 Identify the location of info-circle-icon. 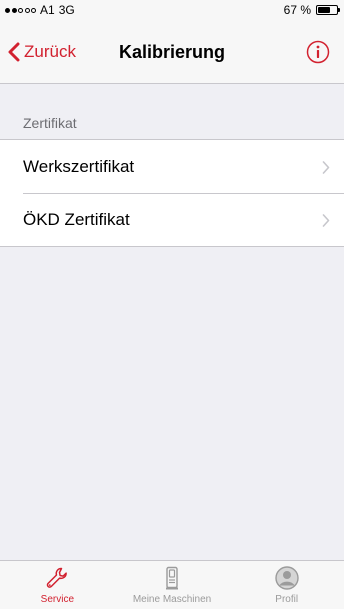
(318, 52).